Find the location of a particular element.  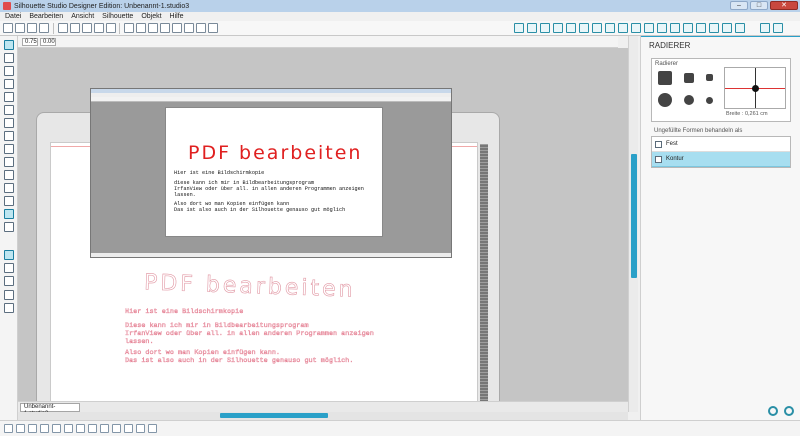

ungroup-icon is located at coordinates (20, 428).